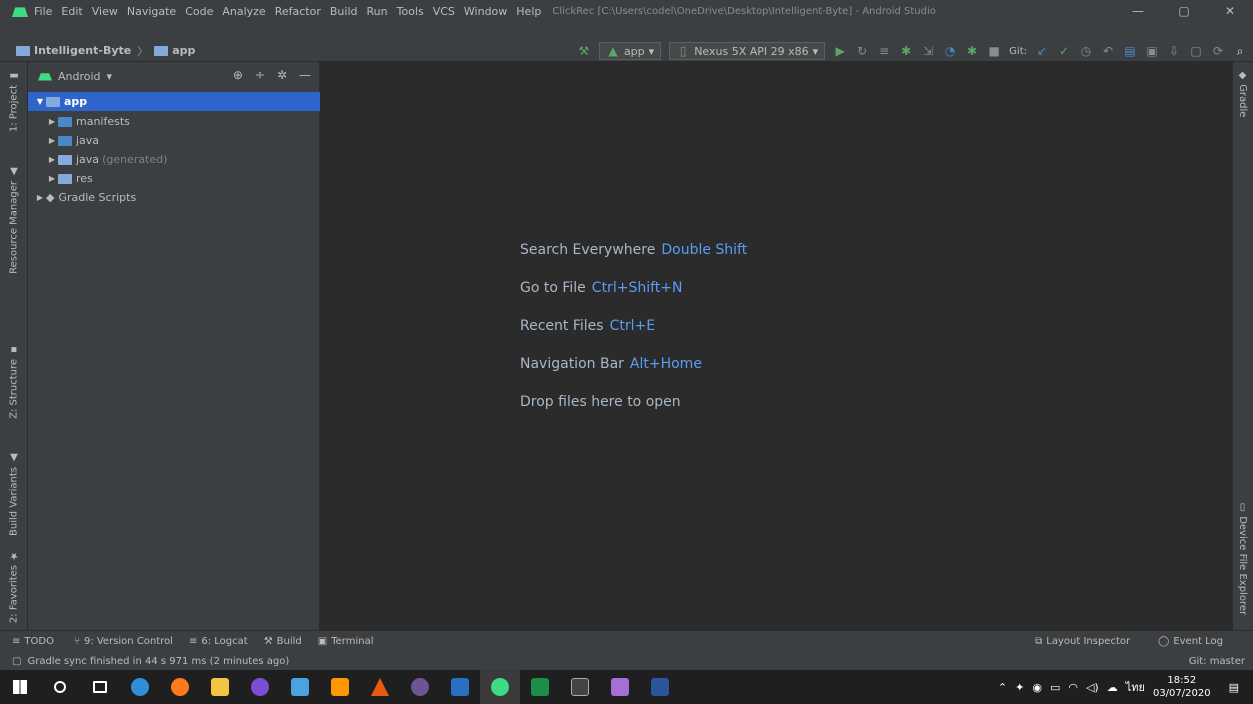  Describe the element at coordinates (340, 687) in the screenshot. I see `taskbar-sublime` at that location.